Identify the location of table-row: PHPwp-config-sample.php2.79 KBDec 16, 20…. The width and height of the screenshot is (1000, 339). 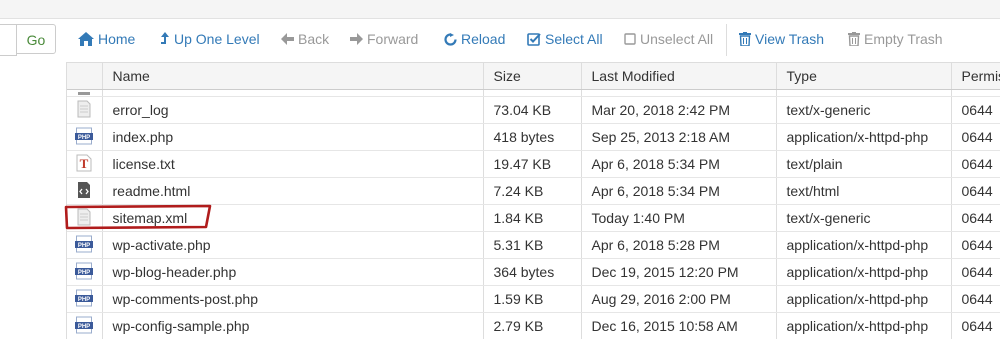
(533, 326).